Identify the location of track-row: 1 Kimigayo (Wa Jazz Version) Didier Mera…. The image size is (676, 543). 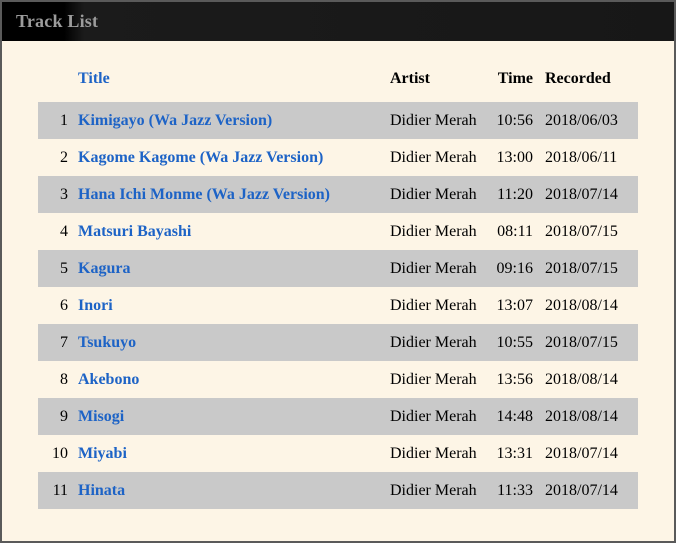
(338, 120).